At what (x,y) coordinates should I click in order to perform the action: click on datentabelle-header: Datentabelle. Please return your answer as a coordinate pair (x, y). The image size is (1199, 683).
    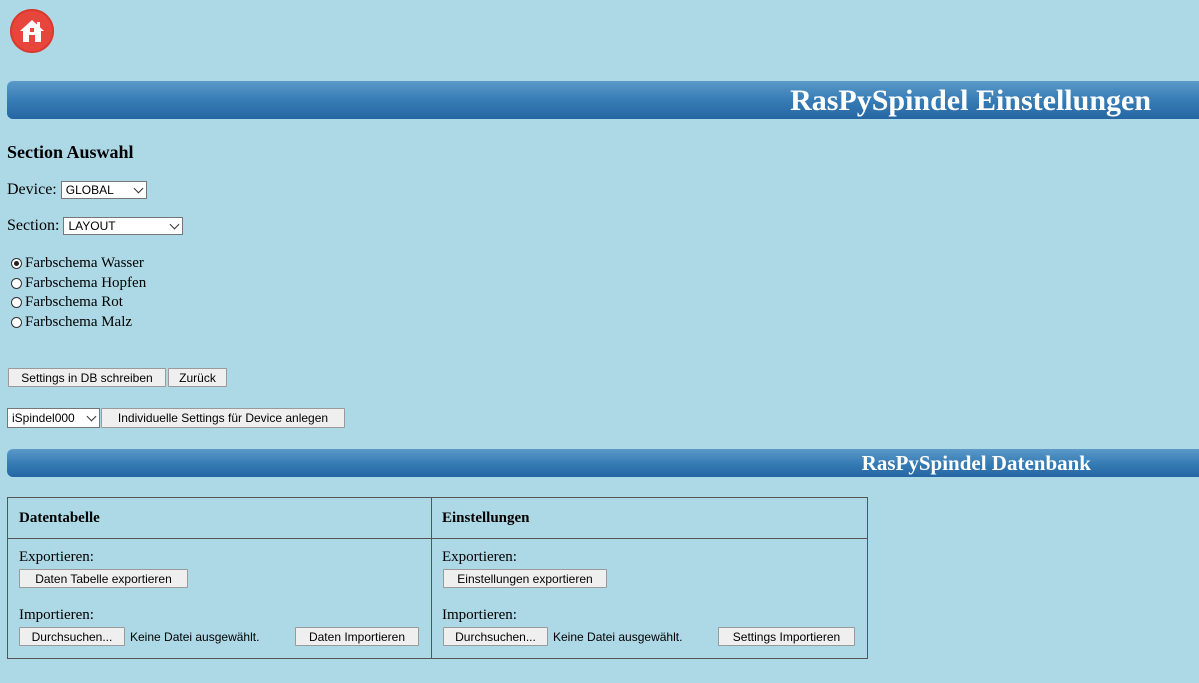
    Looking at the image, I should click on (59, 518).